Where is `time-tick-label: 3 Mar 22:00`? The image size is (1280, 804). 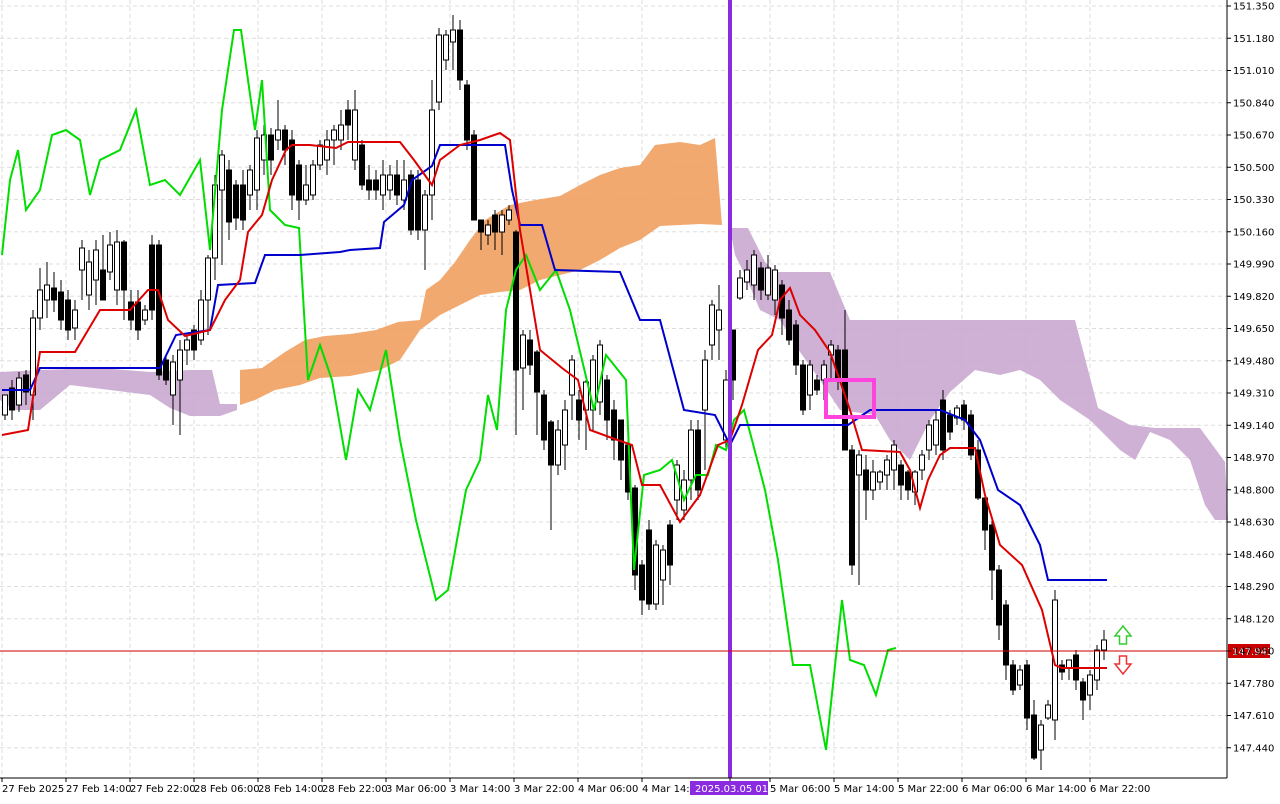
time-tick-label: 3 Mar 22:00 is located at coordinates (544, 789).